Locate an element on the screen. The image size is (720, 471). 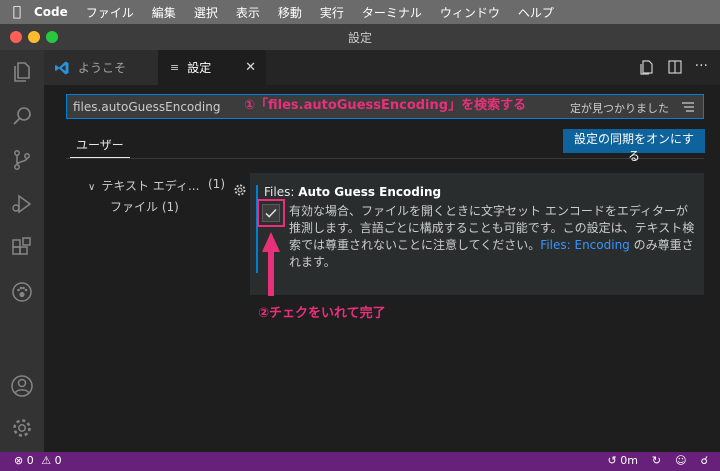
annotation-arrow-icon is located at coordinates (271, 264).